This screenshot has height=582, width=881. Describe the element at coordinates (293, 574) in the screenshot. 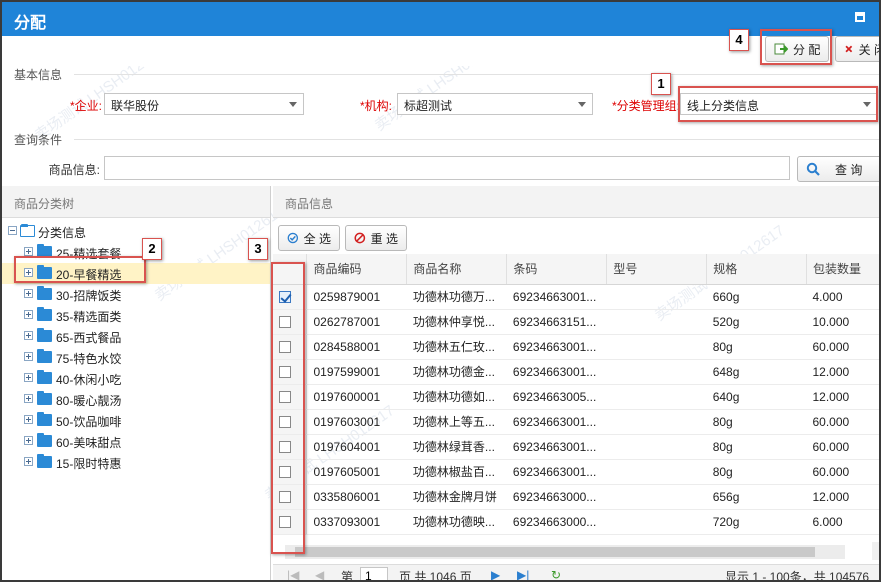

I see `first-page-icon: |◀` at that location.